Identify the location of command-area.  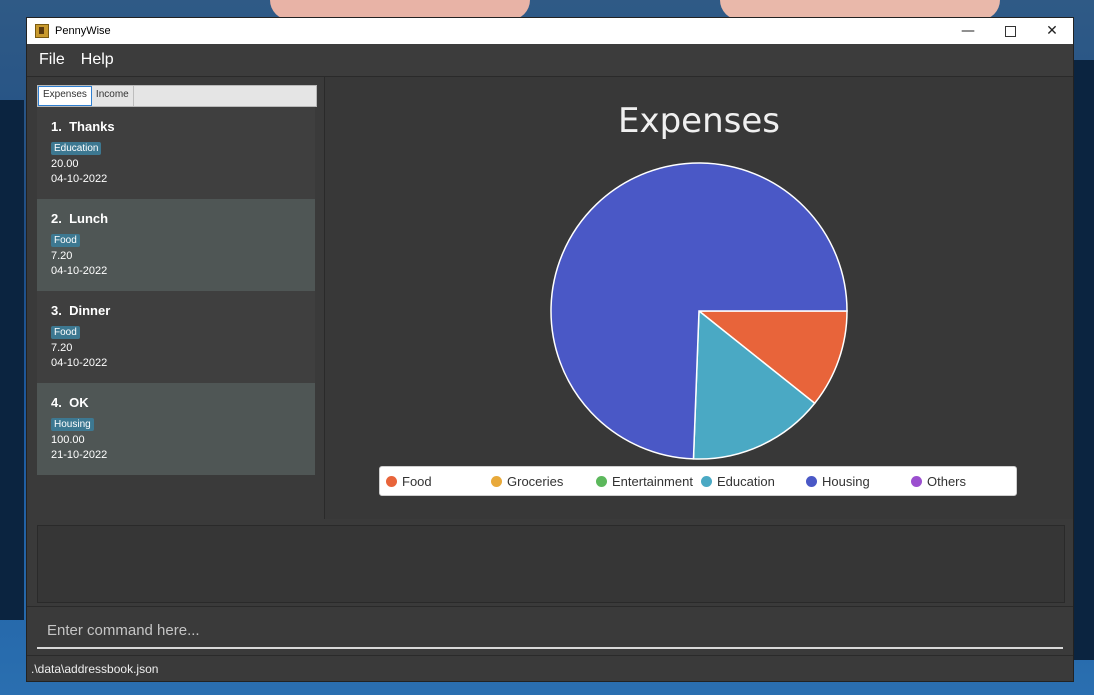
(550, 630).